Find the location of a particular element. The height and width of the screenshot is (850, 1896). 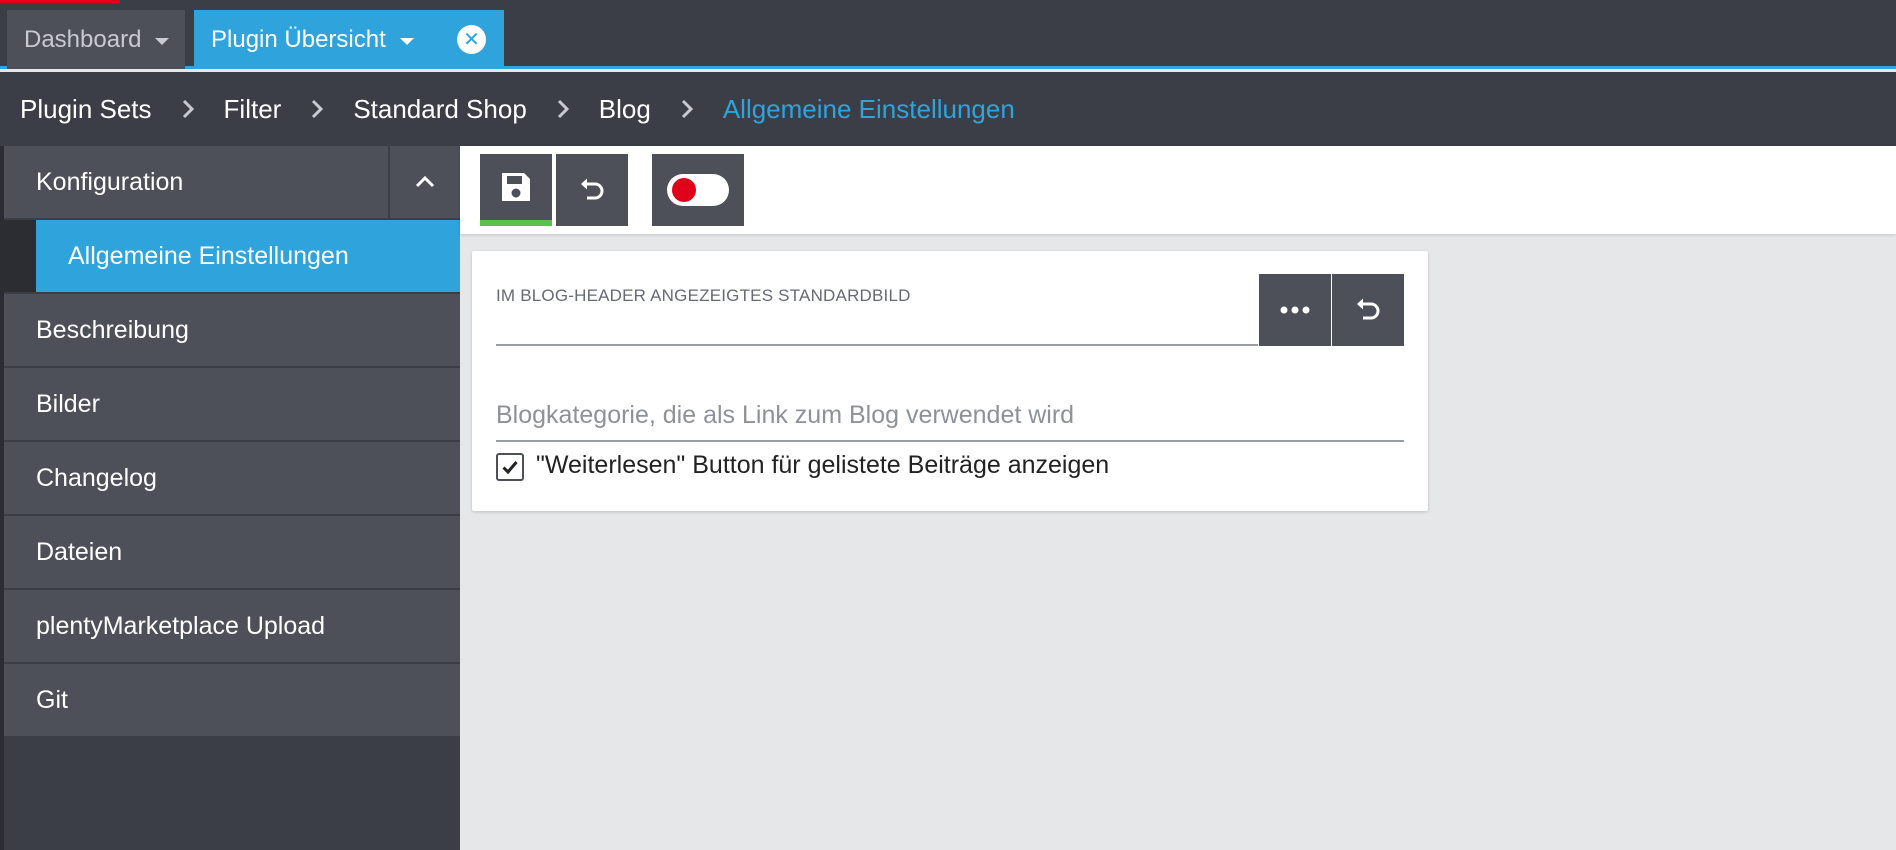

breadcrumb-item-filter: Filter is located at coordinates (253, 109).